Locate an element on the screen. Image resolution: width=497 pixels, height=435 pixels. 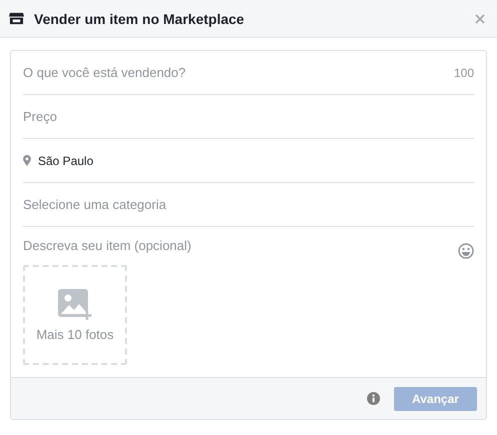
description-field: Descreva seu item (opcional) is located at coordinates (240, 245).